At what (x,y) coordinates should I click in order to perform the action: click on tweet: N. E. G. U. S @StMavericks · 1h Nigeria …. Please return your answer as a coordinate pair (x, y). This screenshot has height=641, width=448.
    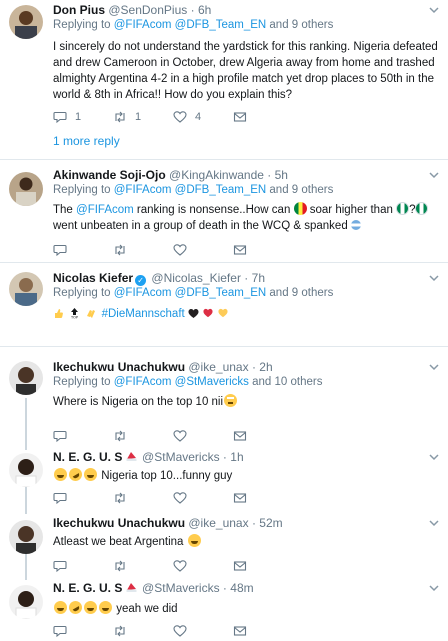
    Looking at the image, I should click on (224, 475).